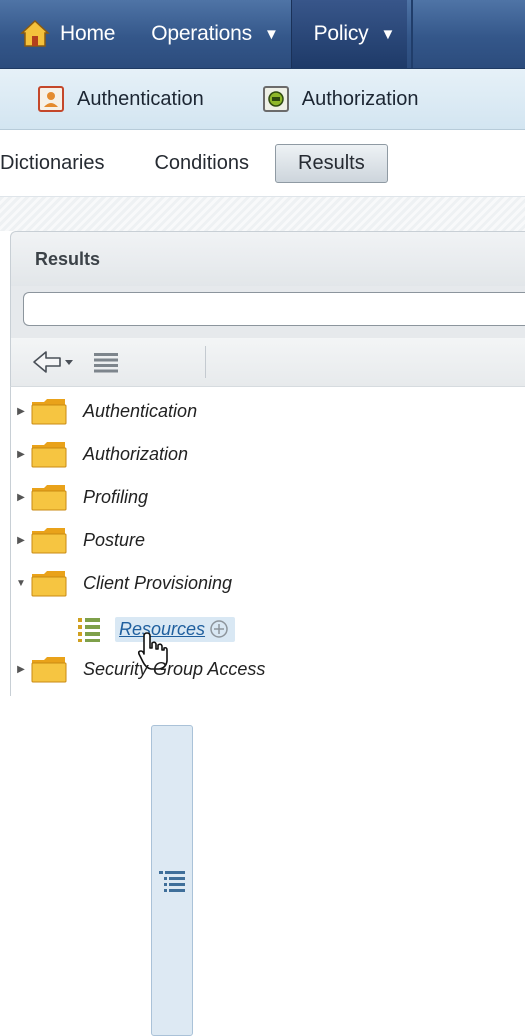 The width and height of the screenshot is (525, 1036). I want to click on nav-policy-label: Policy, so click(341, 33).